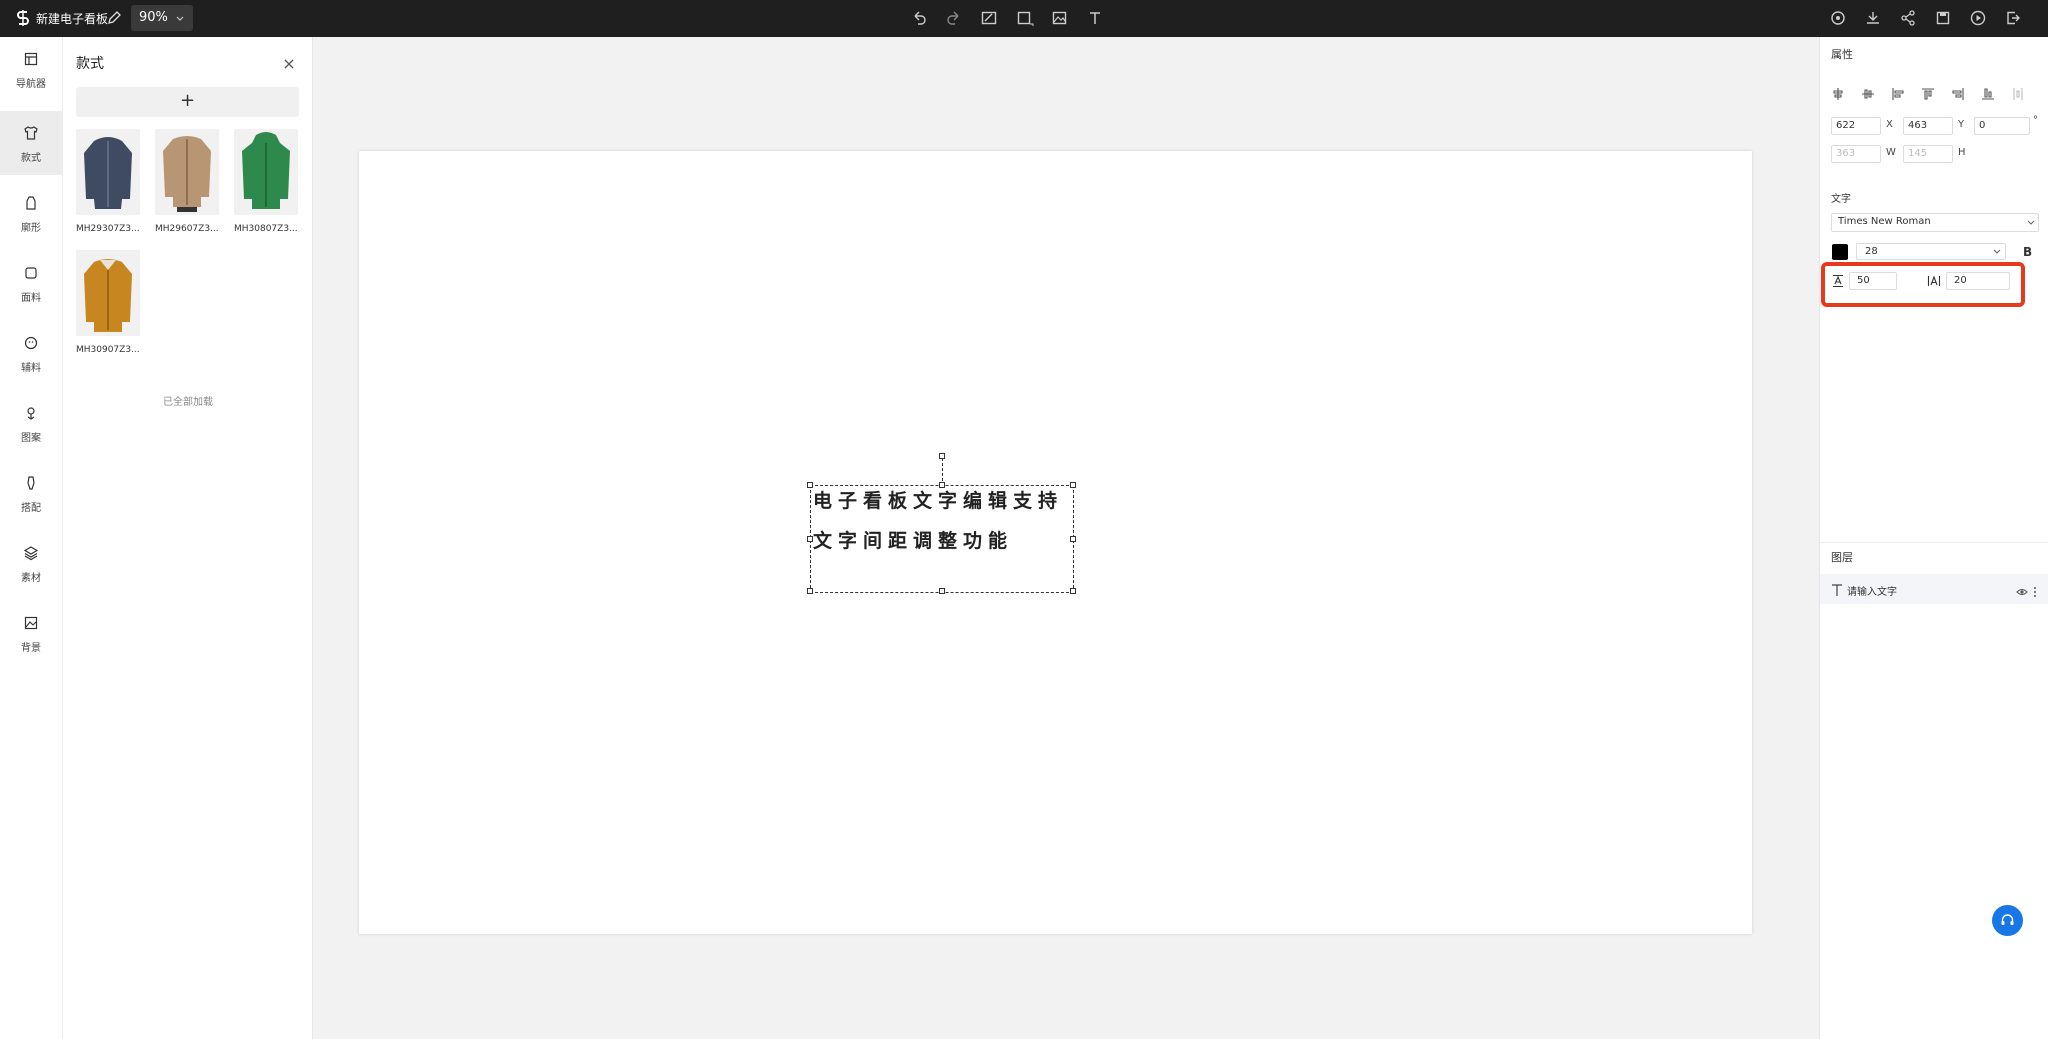 Image resolution: width=2048 pixels, height=1039 pixels. What do you see at coordinates (31, 623) in the screenshot?
I see `background-icon` at bounding box center [31, 623].